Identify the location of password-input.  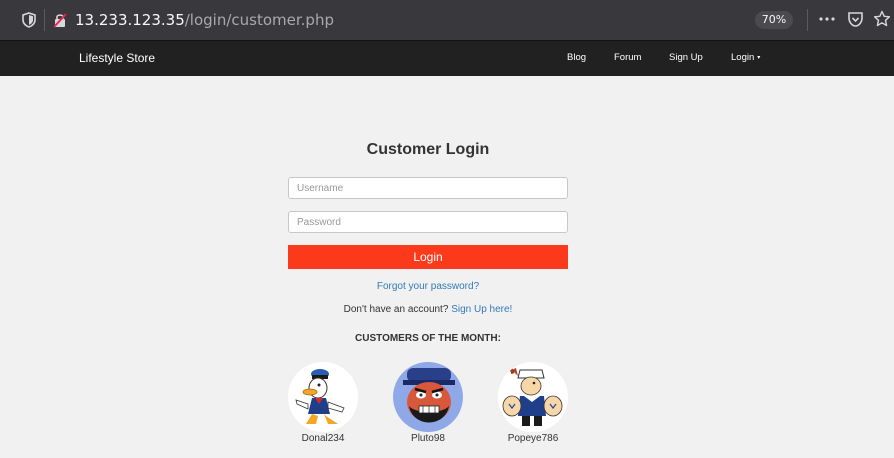
(428, 222).